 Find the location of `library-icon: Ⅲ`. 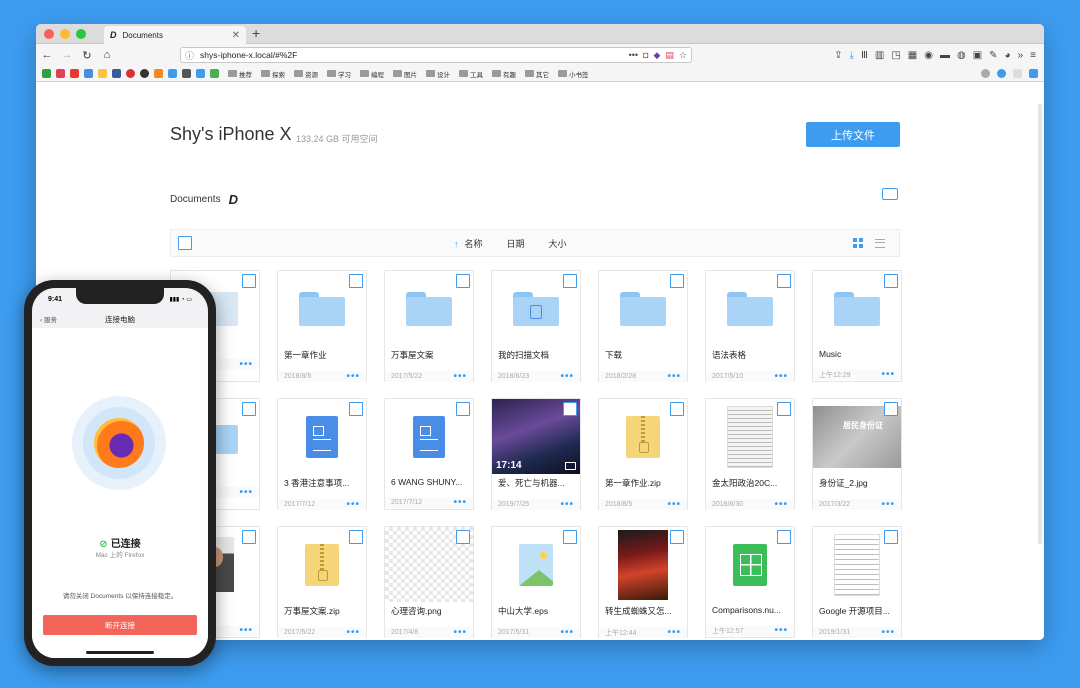

library-icon: Ⅲ is located at coordinates (864, 55).